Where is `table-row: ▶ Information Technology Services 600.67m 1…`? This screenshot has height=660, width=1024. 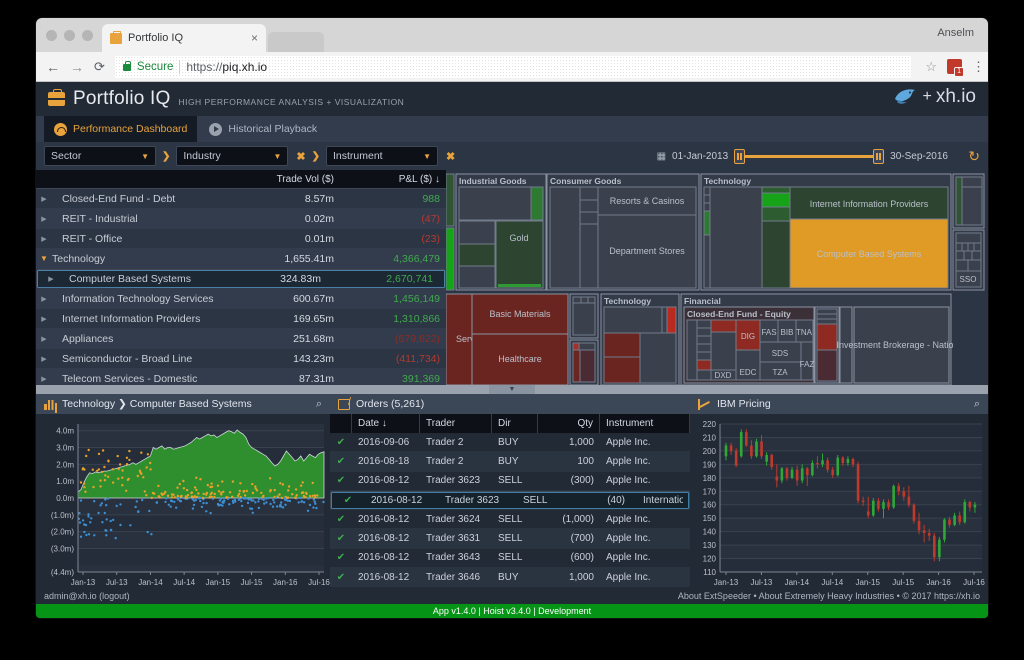
table-row: ▶ Information Technology Services 600.67m 1… is located at coordinates (241, 299).